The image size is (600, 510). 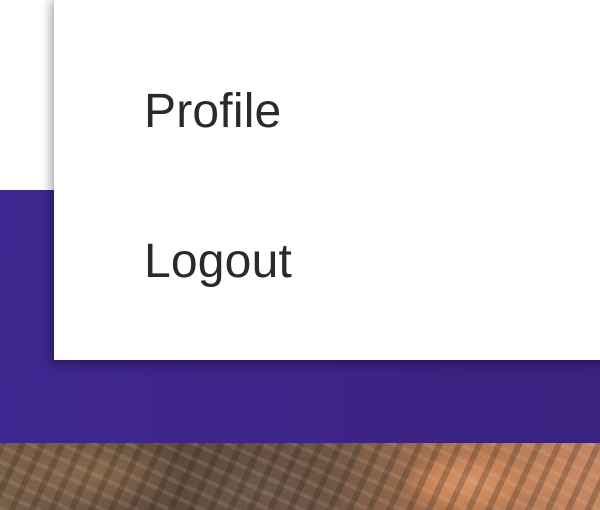 What do you see at coordinates (218, 261) in the screenshot?
I see `menu-item-logout-label: Logout` at bounding box center [218, 261].